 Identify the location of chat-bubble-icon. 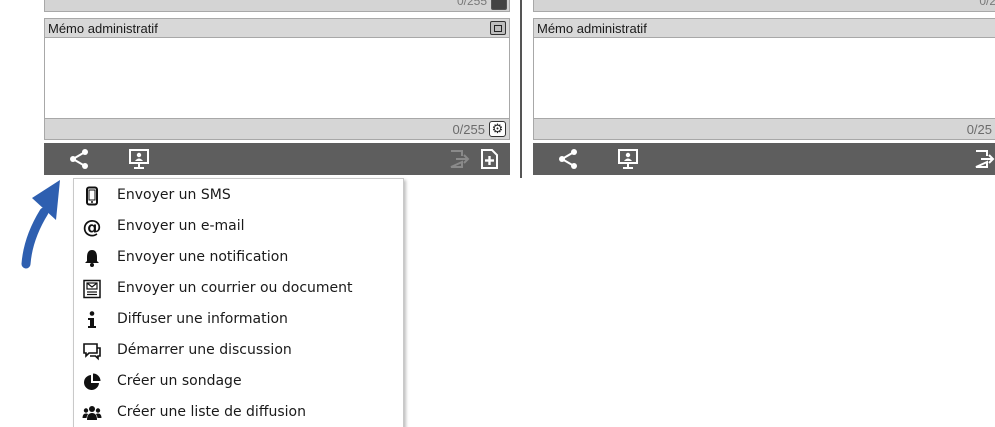
(92, 351).